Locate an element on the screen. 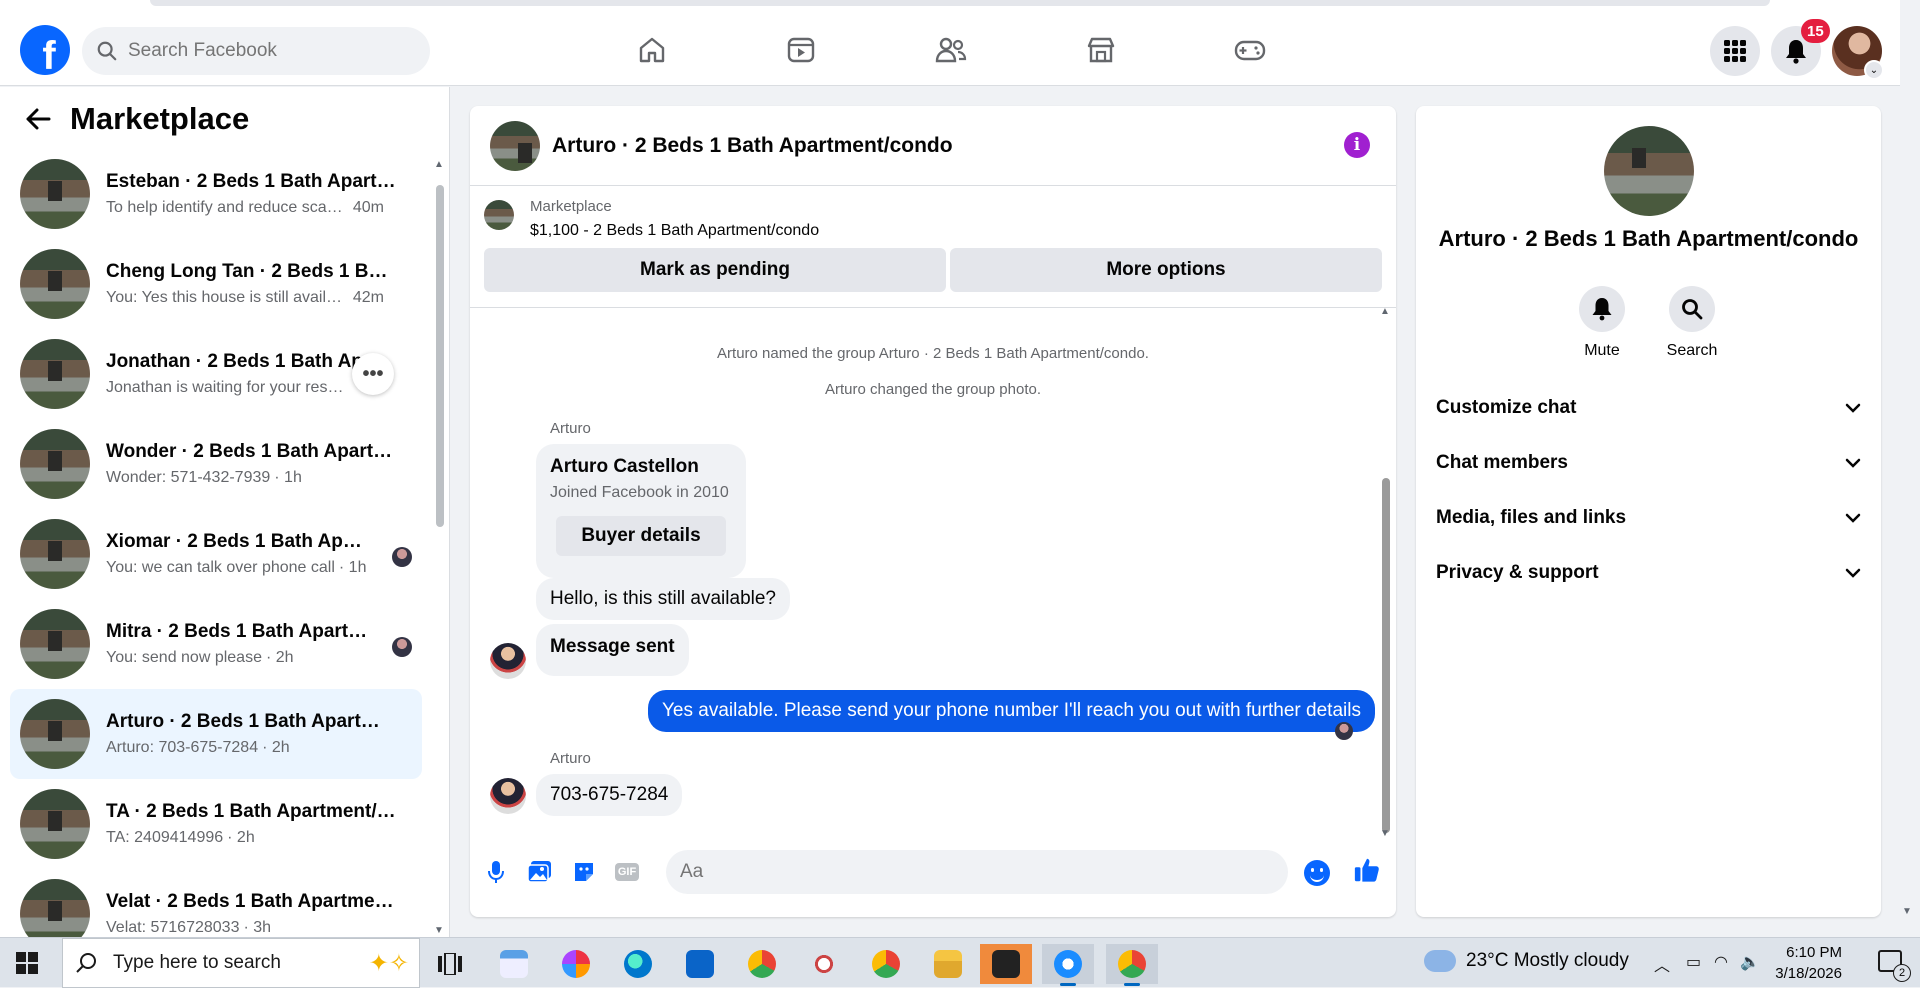  account-chevron-down-icon: ⌄ is located at coordinates (1874, 70).